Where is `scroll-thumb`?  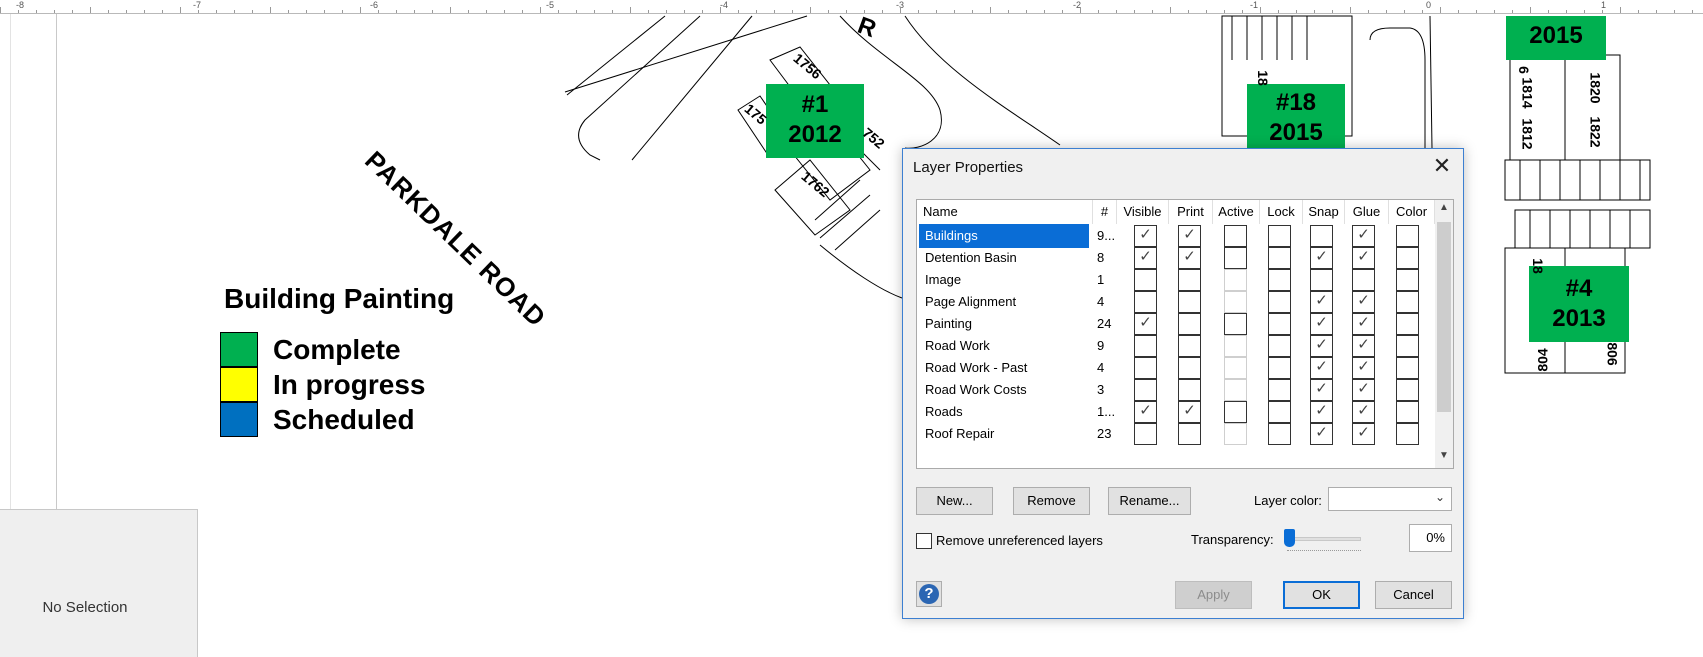
scroll-thumb is located at coordinates (1444, 317).